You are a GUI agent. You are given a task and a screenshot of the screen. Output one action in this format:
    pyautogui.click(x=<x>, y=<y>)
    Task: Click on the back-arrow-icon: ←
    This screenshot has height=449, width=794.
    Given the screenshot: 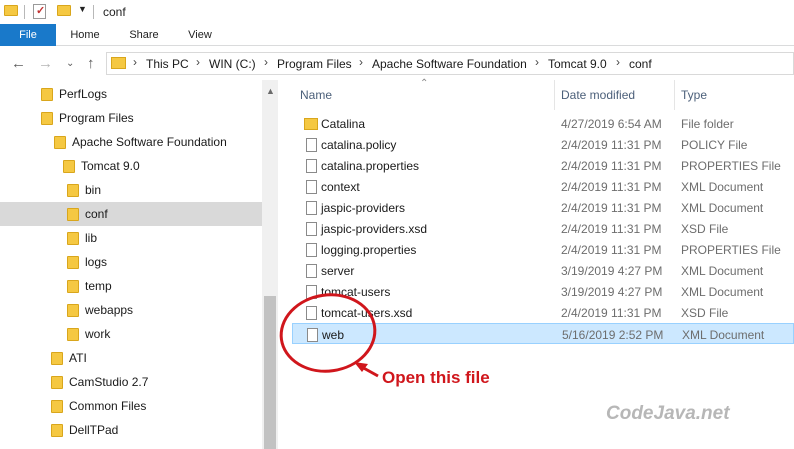 What is the action you would take?
    pyautogui.click(x=18, y=63)
    